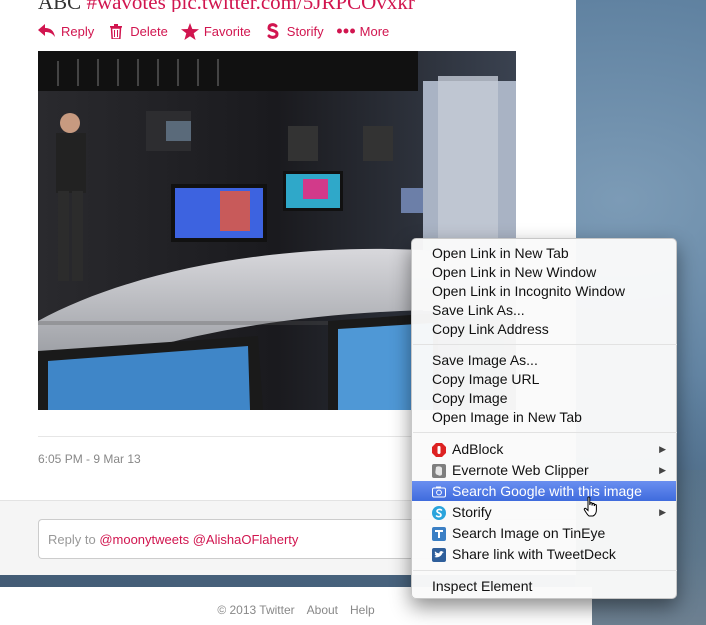  What do you see at coordinates (590, 506) in the screenshot?
I see `hand-cursor-icon` at bounding box center [590, 506].